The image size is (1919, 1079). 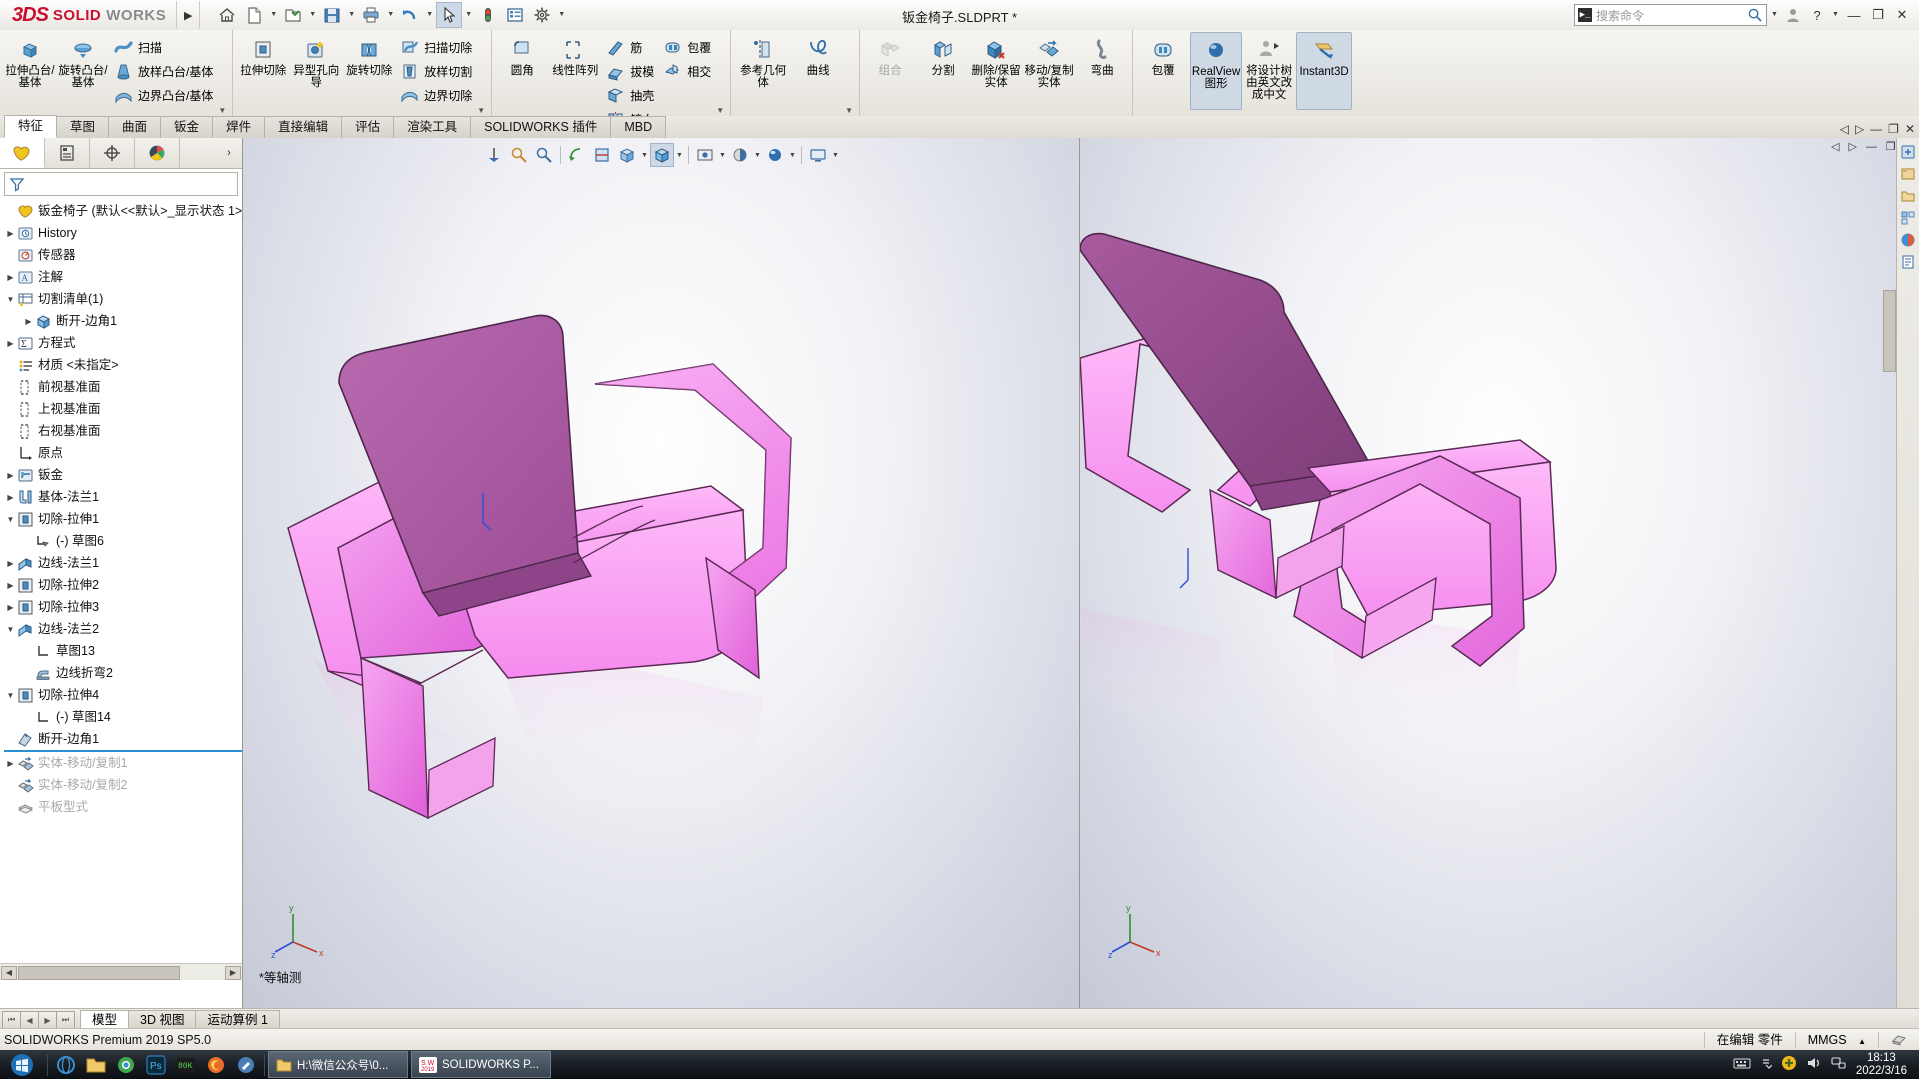 What do you see at coordinates (123, 629) in the screenshot?
I see `tree-node-19: ▼ 边线-法兰2` at bounding box center [123, 629].